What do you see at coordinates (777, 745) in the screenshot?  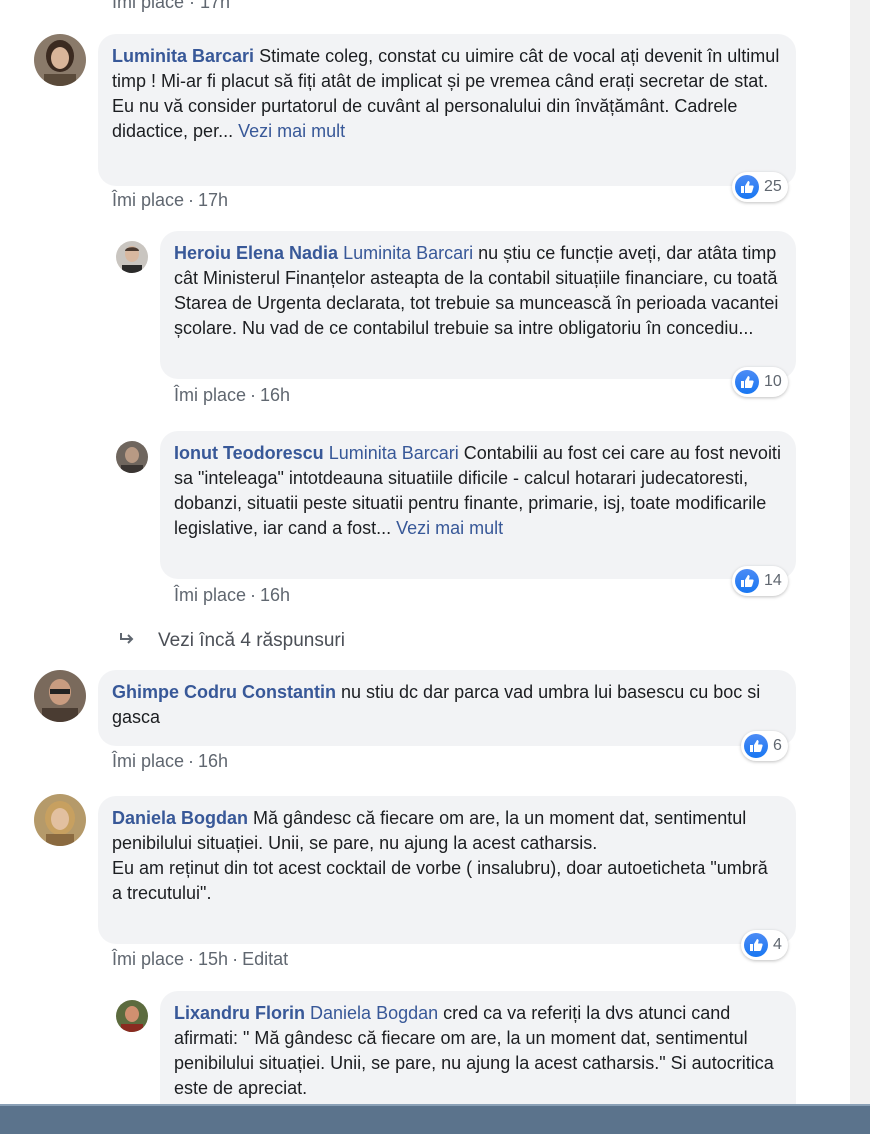 I see `reaction-number: 6` at bounding box center [777, 745].